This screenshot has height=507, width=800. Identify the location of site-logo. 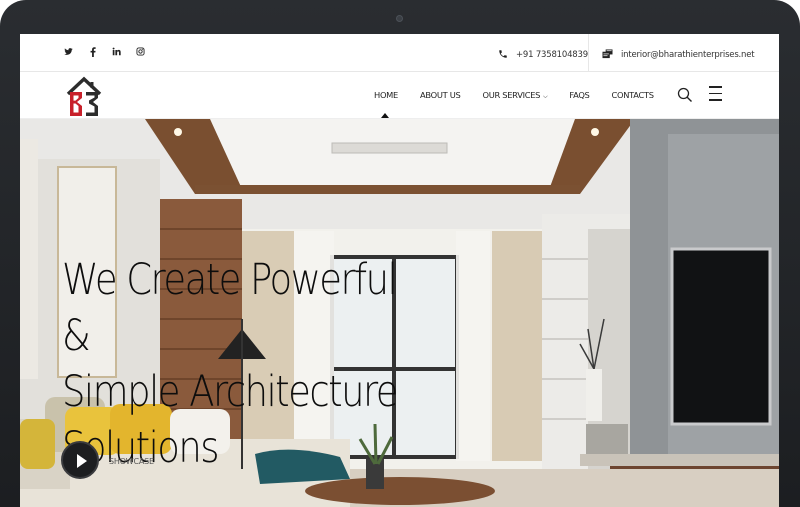
(84, 95).